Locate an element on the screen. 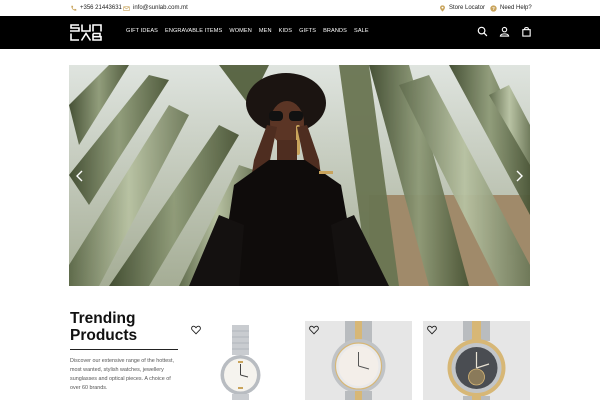 The image size is (600, 400). location-pin-icon is located at coordinates (442, 8).